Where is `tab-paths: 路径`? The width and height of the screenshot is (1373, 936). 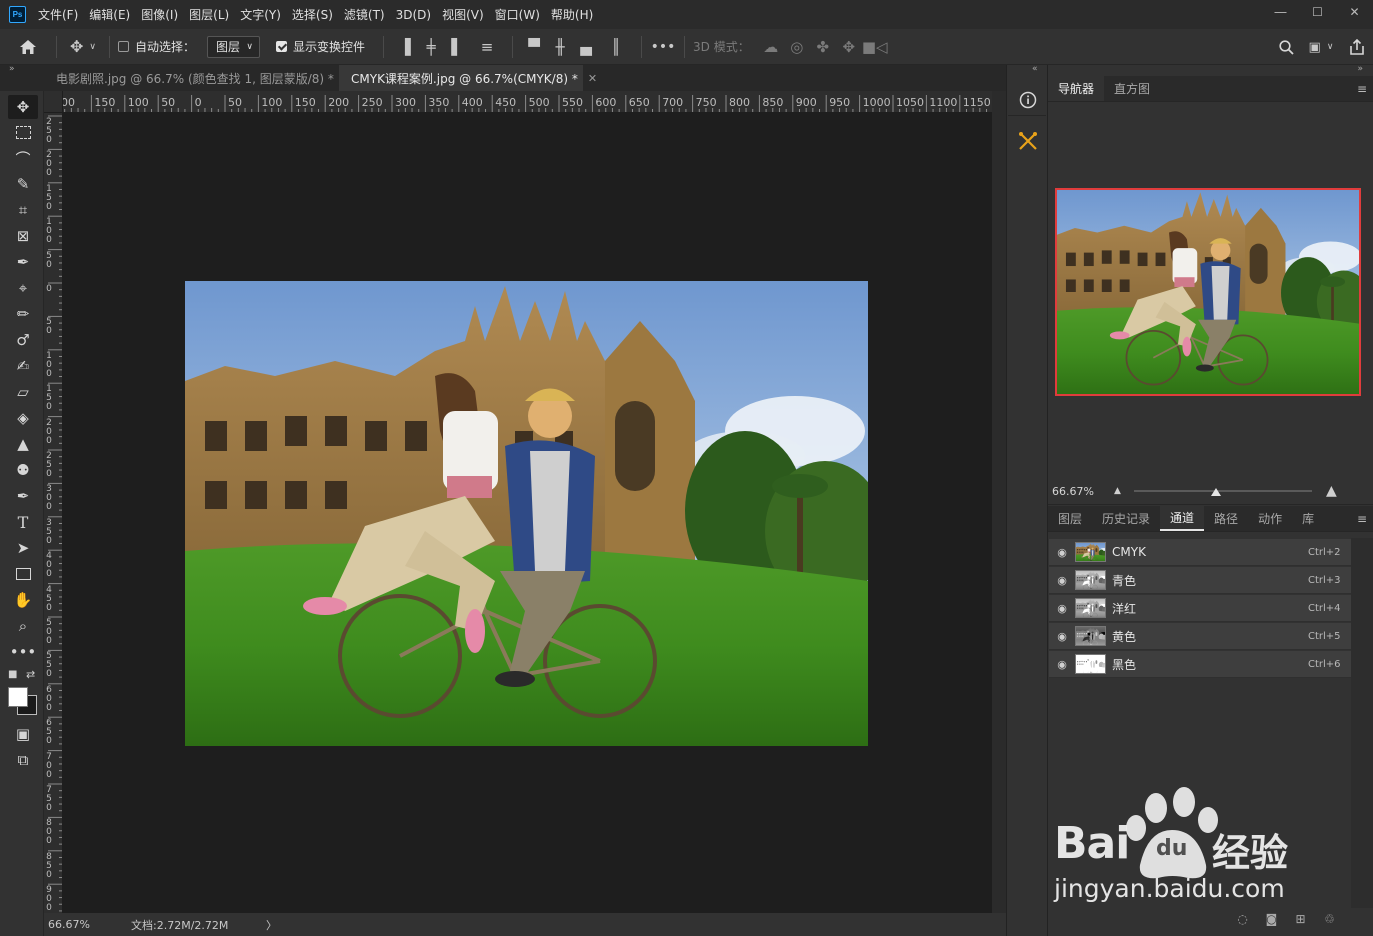 tab-paths: 路径 is located at coordinates (1226, 518).